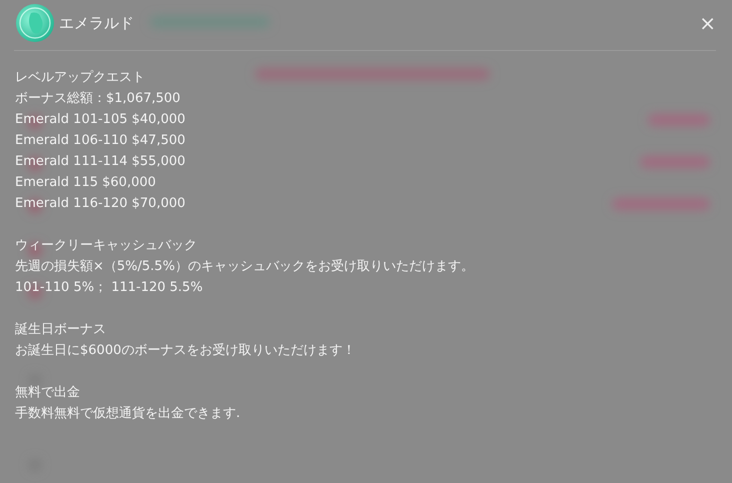  I want to click on info-text: 101-110 5%； 111-120 5.5%, so click(109, 288).